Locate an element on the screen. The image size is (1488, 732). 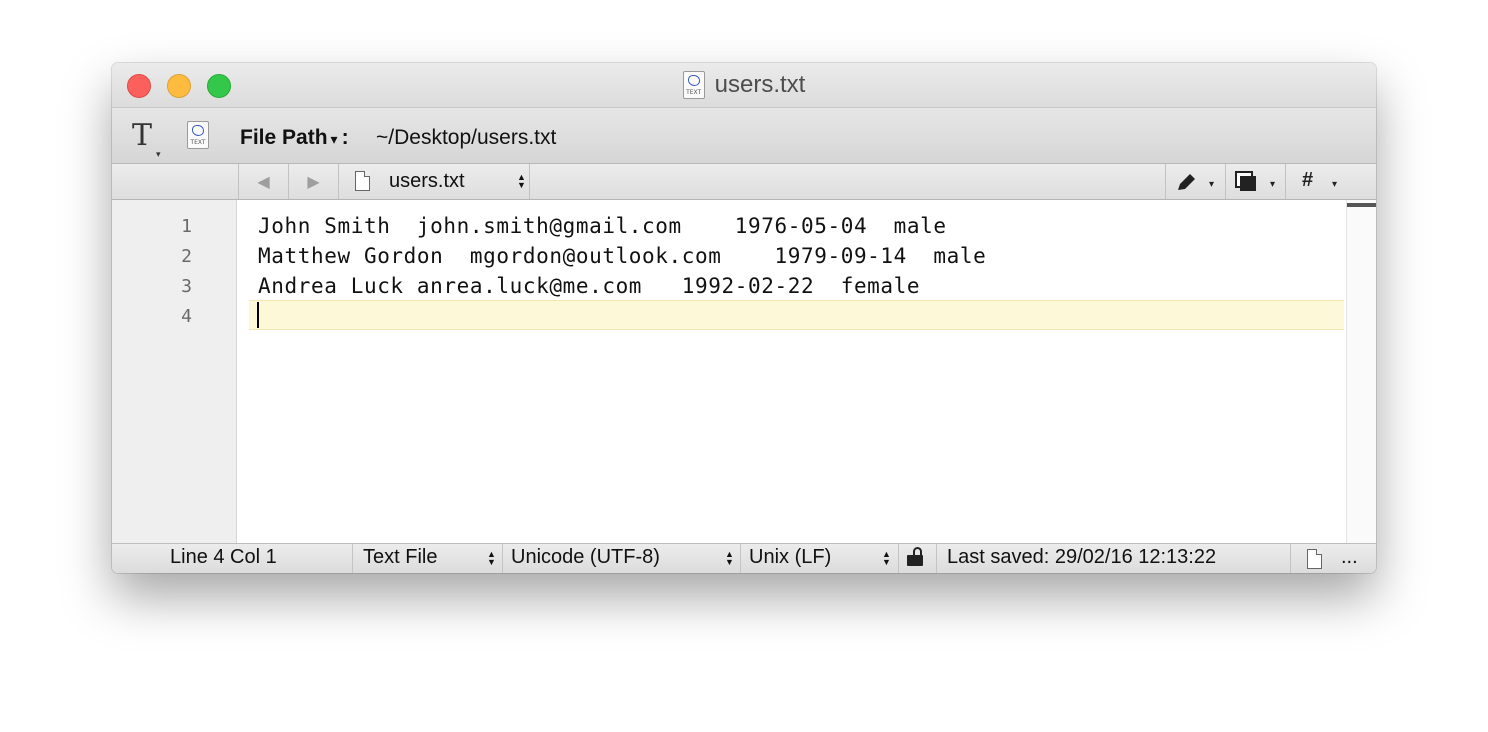
title-bar: TEXT users.txt is located at coordinates (744, 85).